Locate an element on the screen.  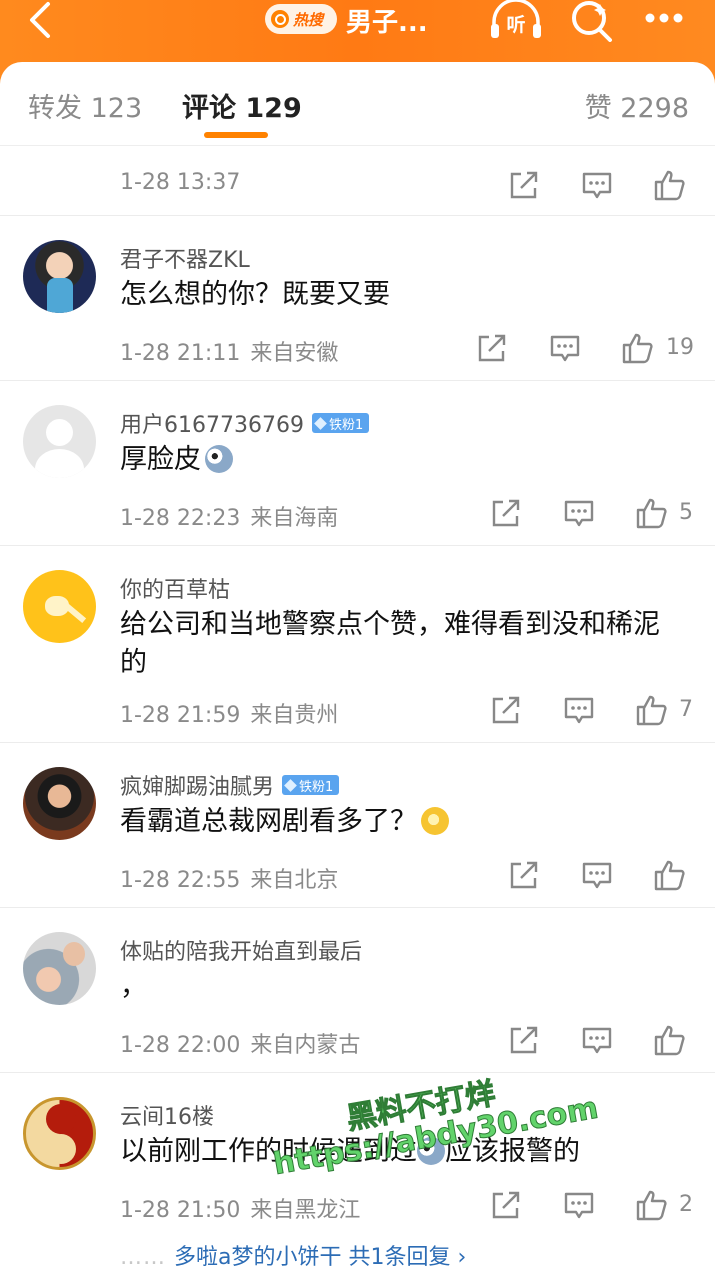
hot-search-pill: 热搜 is located at coordinates (301, 19).